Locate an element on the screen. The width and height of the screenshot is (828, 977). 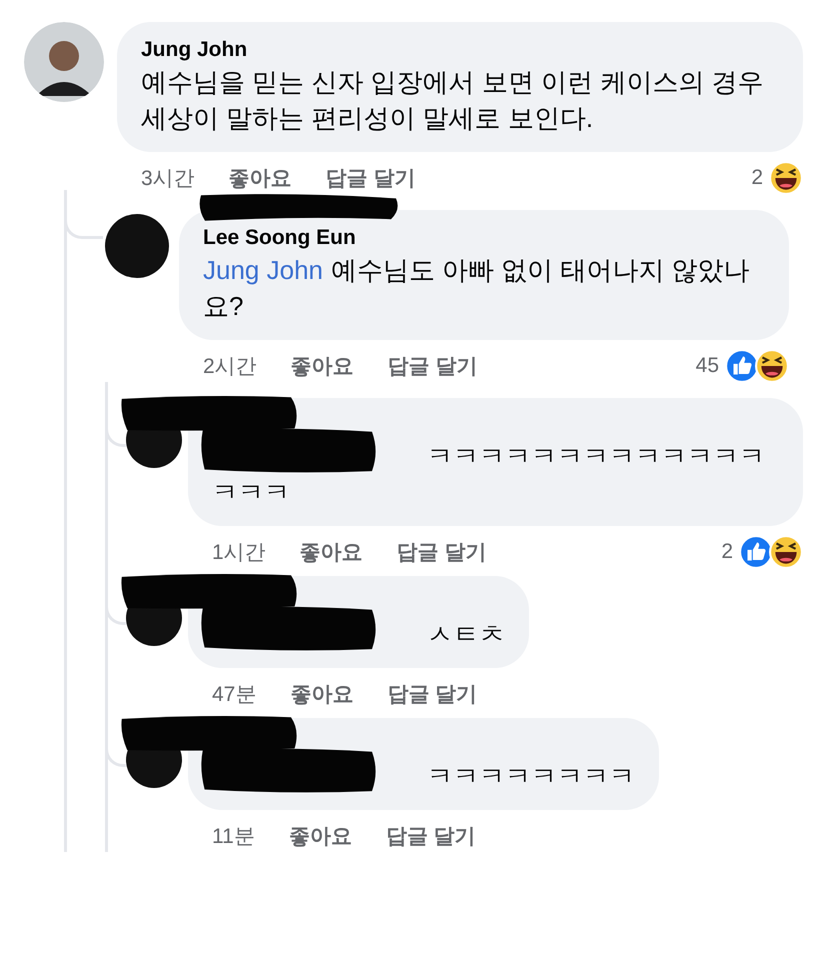
author-name: Lee Soong Eun is located at coordinates (484, 238).